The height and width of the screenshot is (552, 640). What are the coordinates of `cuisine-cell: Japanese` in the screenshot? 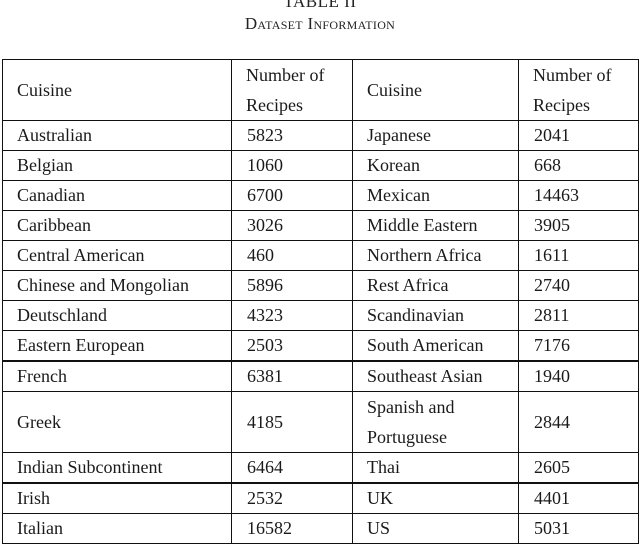 It's located at (435, 135).